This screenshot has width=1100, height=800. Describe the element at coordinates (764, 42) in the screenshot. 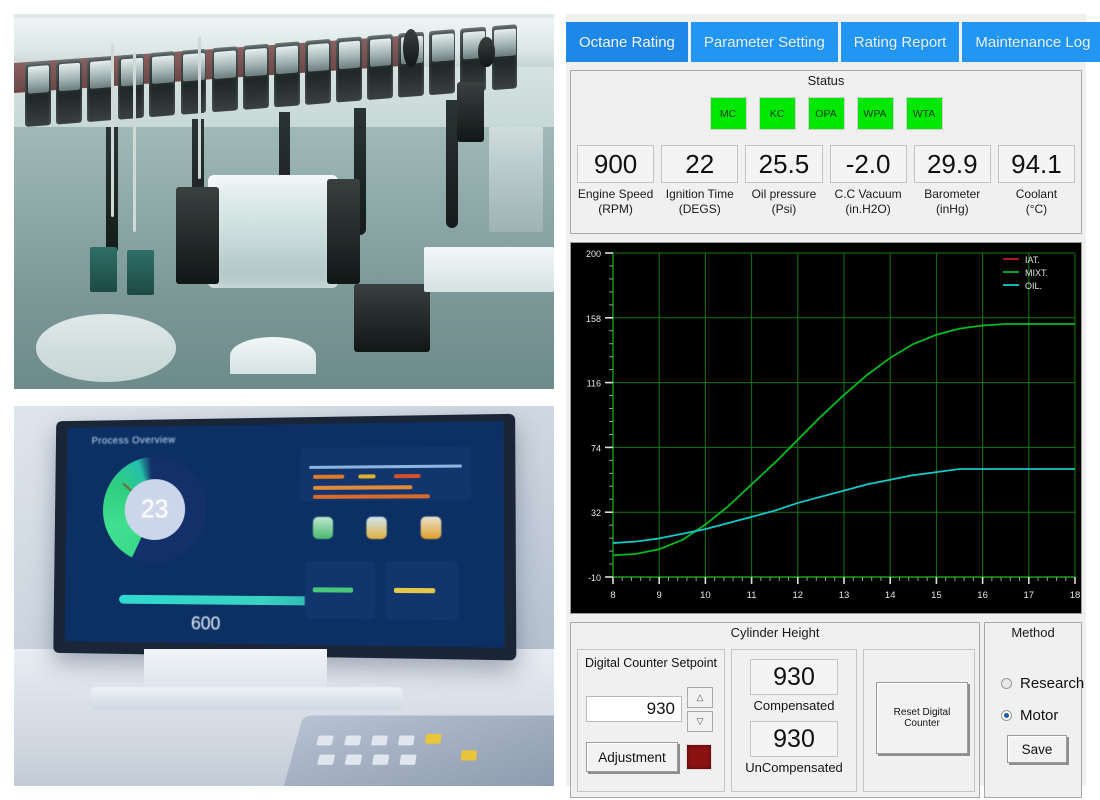

I see `tab-parameter-setting: Parameter Setting` at that location.